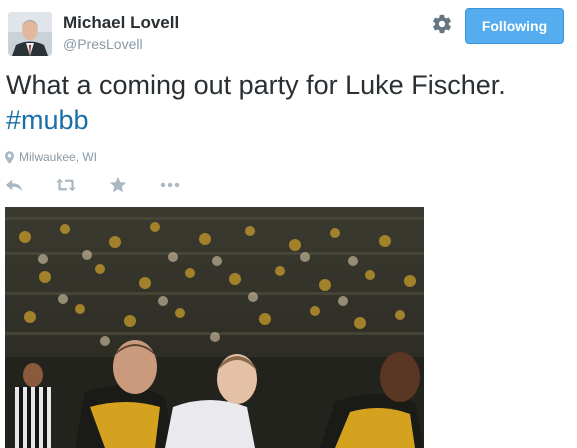 The image size is (577, 448). I want to click on hashtag-link: #mubb, so click(47, 120).